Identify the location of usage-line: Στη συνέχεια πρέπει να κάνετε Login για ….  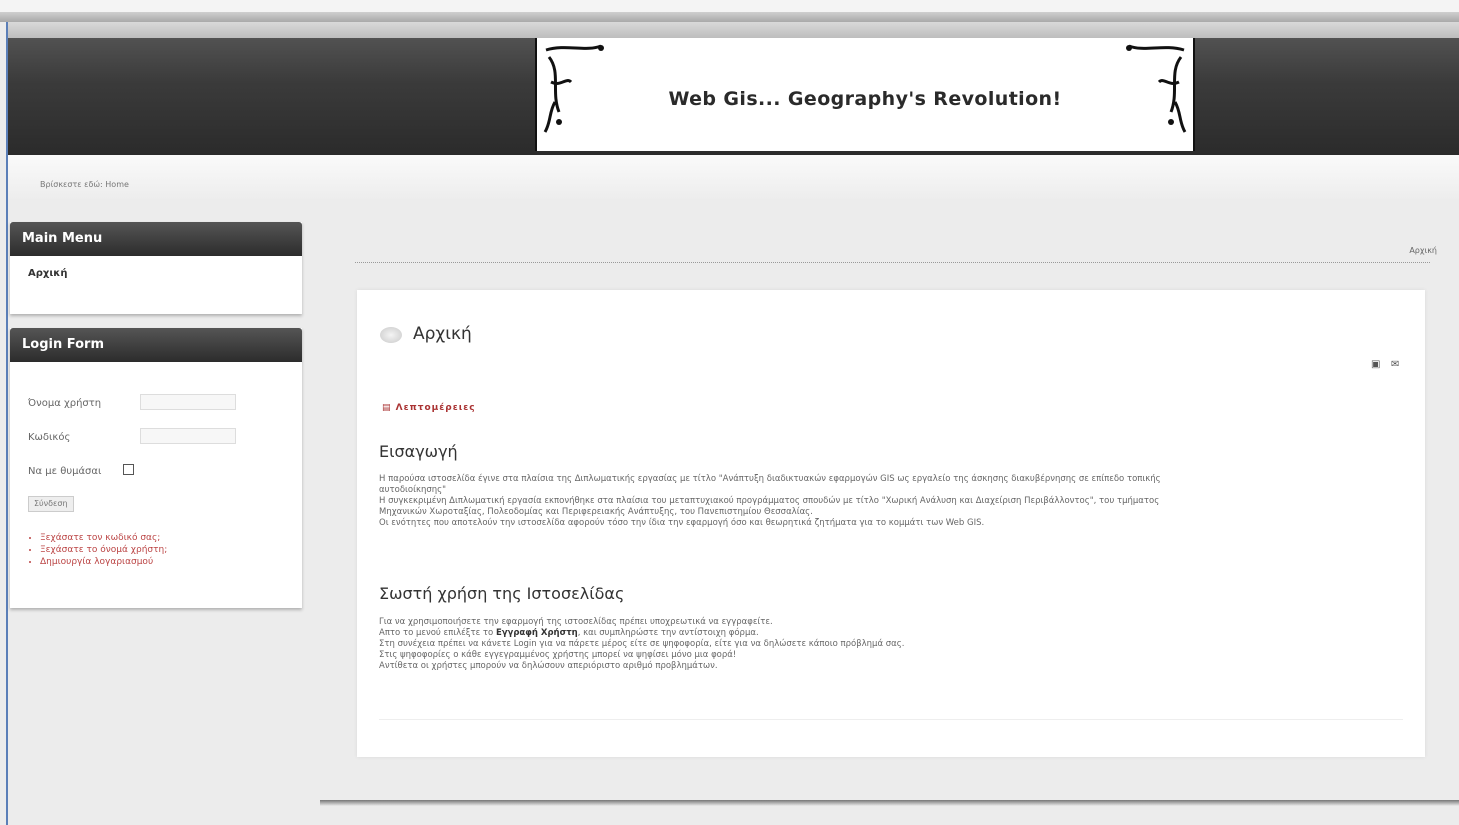
(642, 644).